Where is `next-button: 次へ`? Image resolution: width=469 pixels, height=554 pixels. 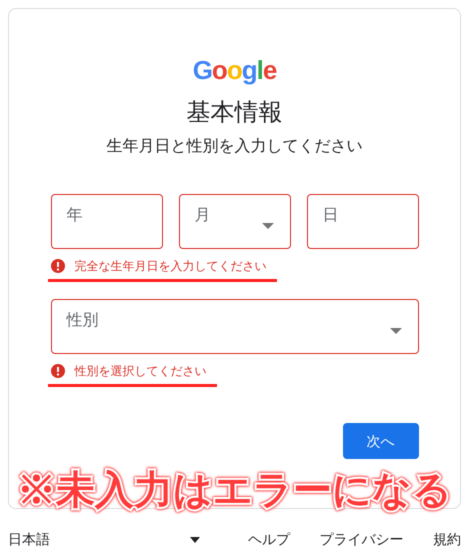
next-button: 次へ is located at coordinates (380, 441).